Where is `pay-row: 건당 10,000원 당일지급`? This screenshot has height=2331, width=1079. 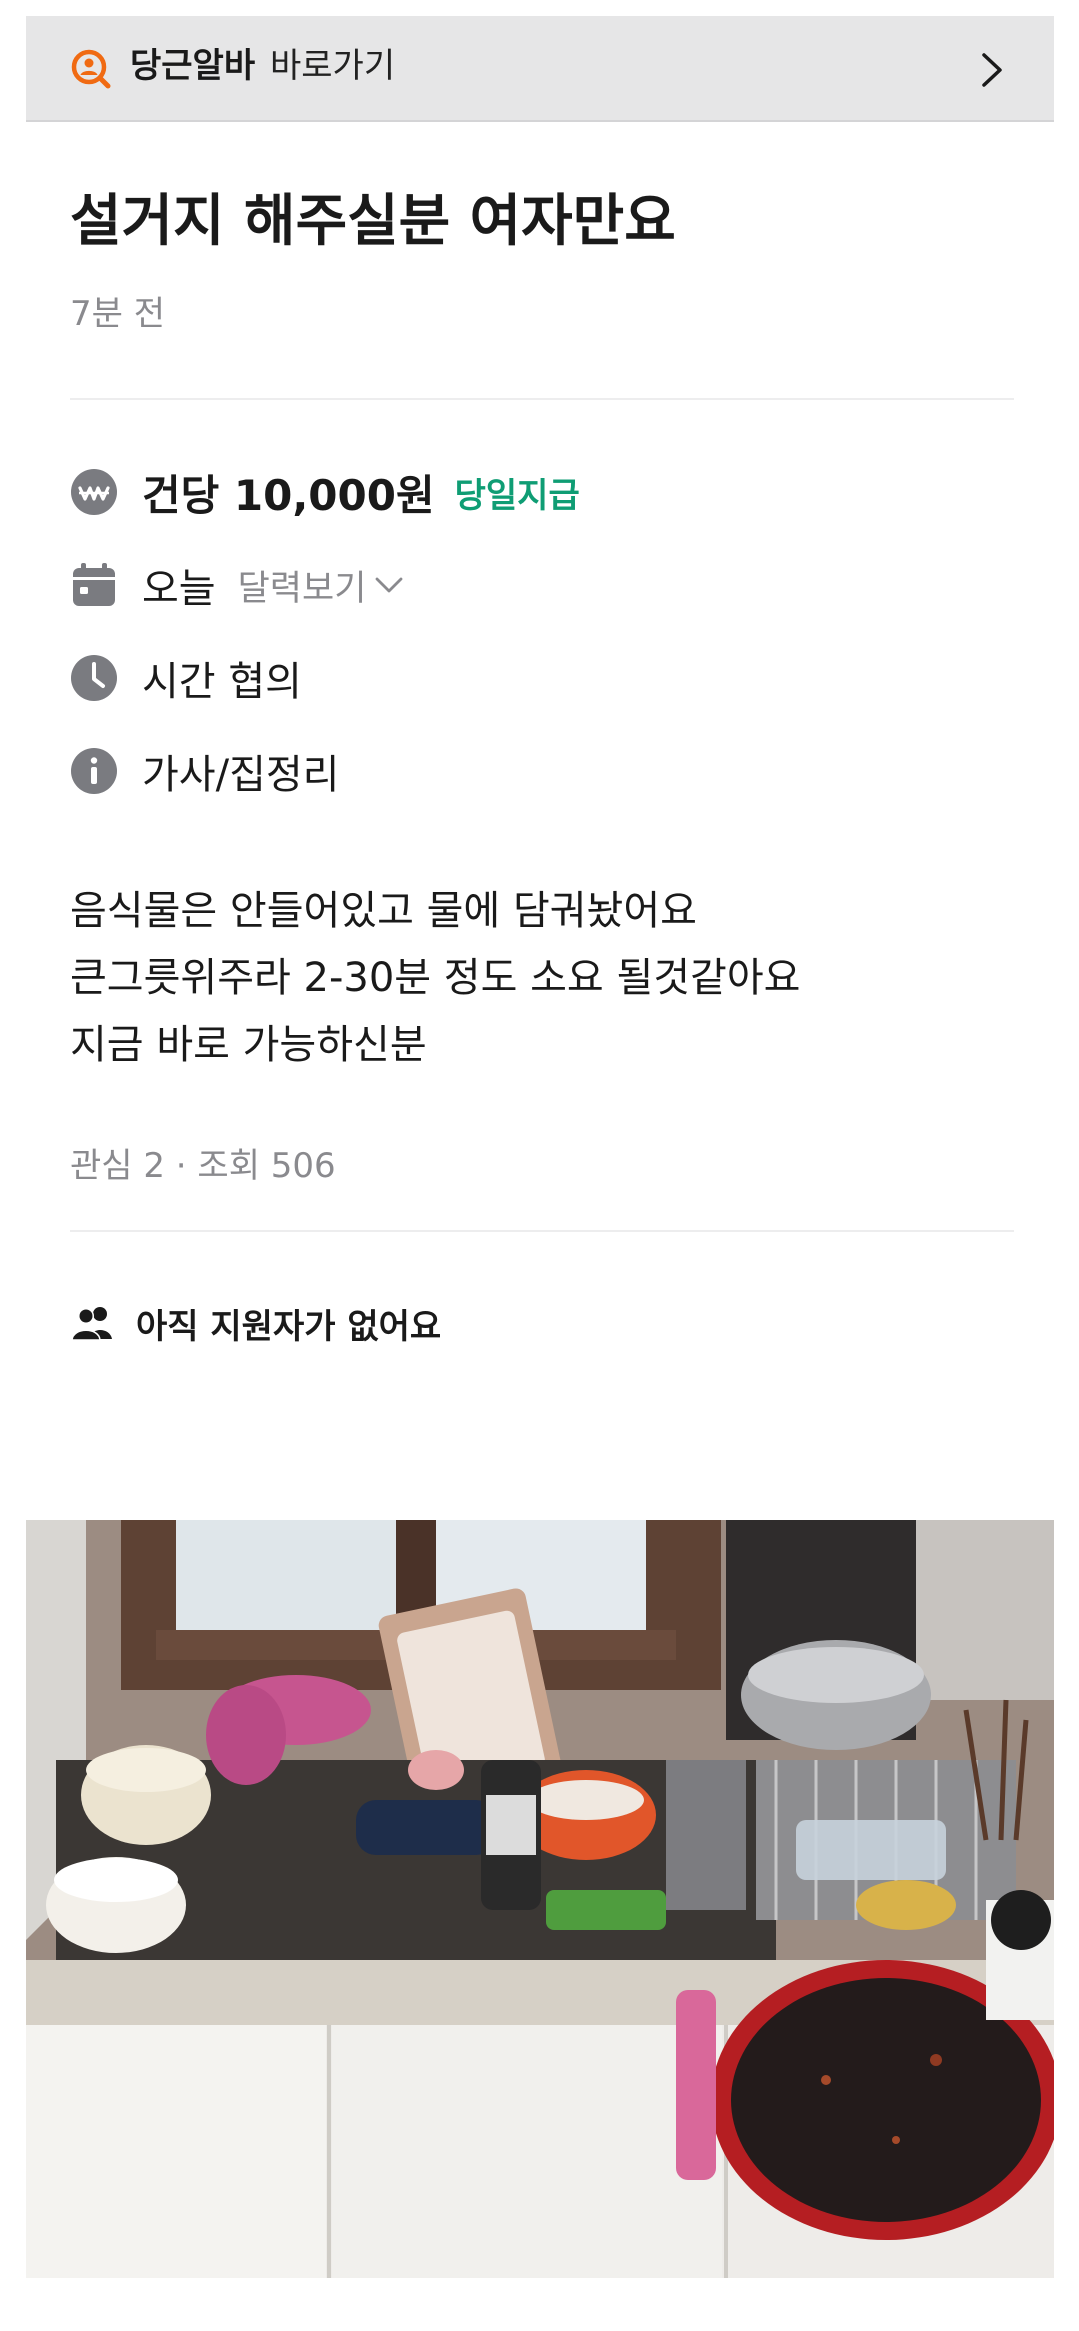
pay-row: 건당 10,000원 당일지급 is located at coordinates (325, 492).